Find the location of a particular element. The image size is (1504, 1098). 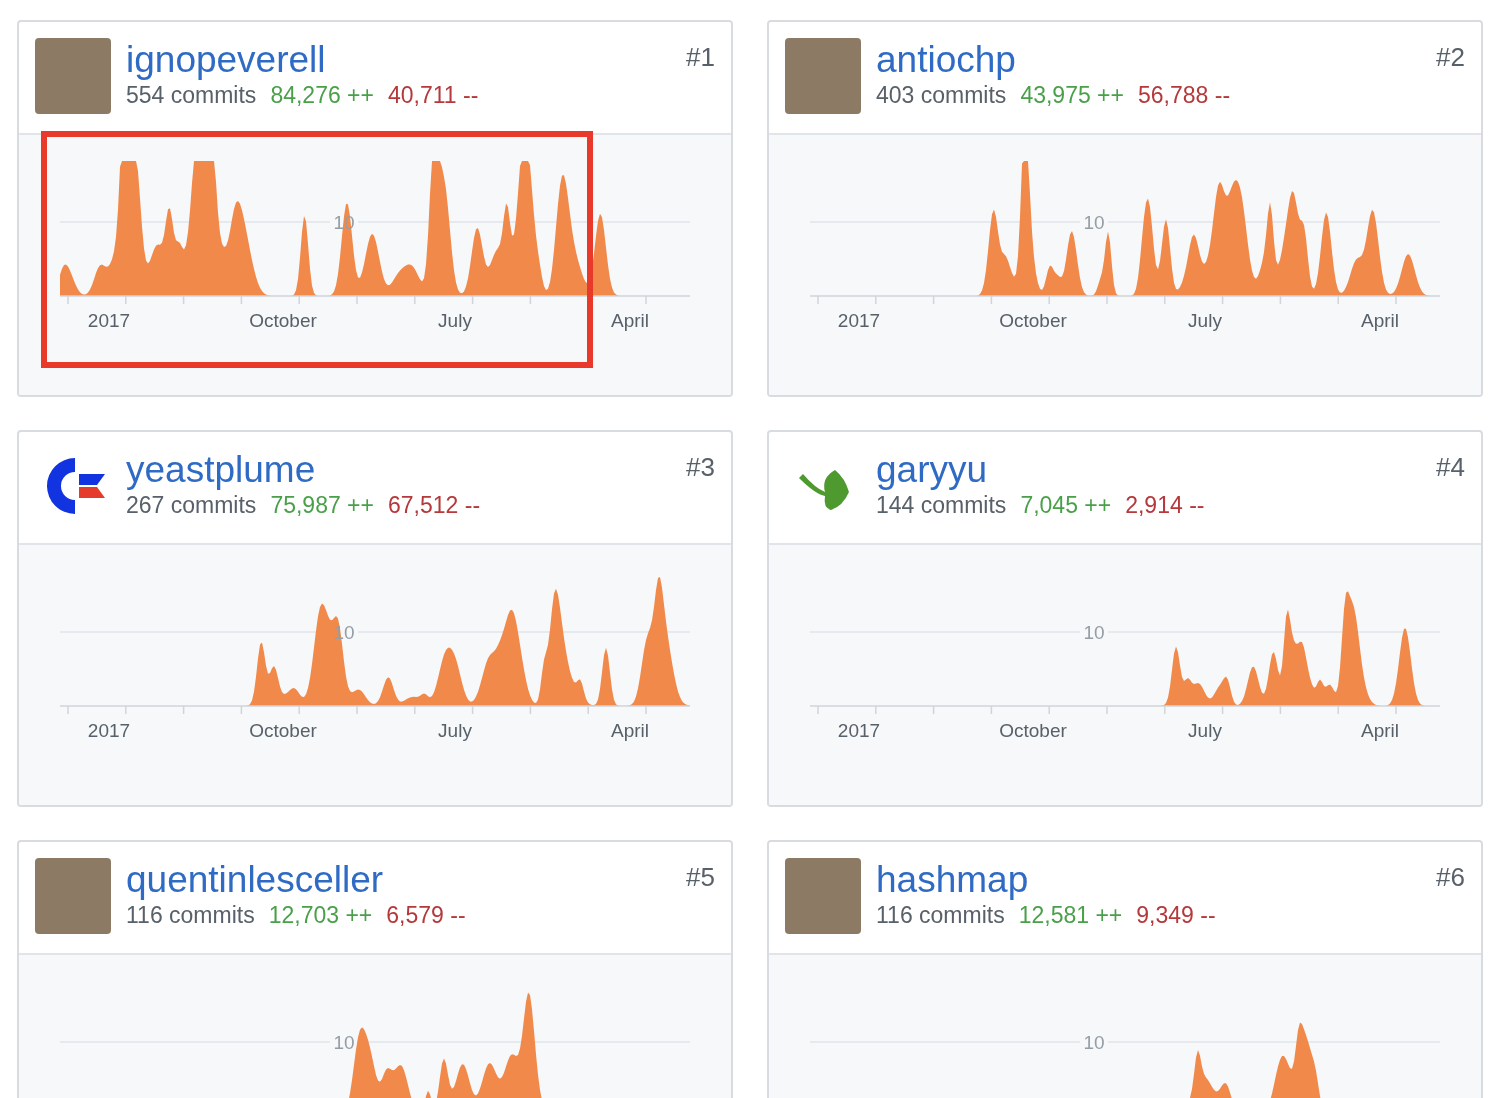

additions-count: 84,276 ++ is located at coordinates (322, 95).